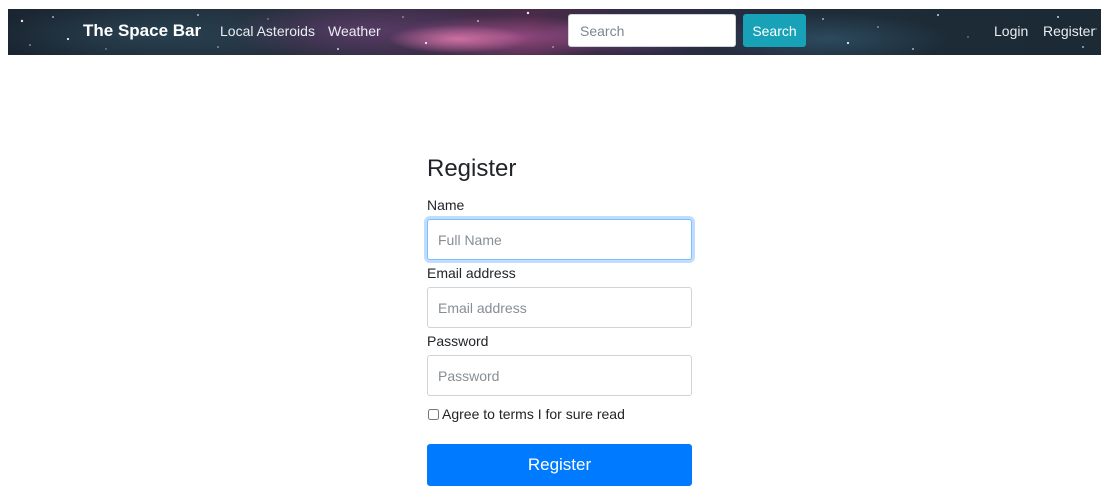 The height and width of the screenshot is (494, 1101). What do you see at coordinates (433, 414) in the screenshot?
I see `terms-checkbox` at bounding box center [433, 414].